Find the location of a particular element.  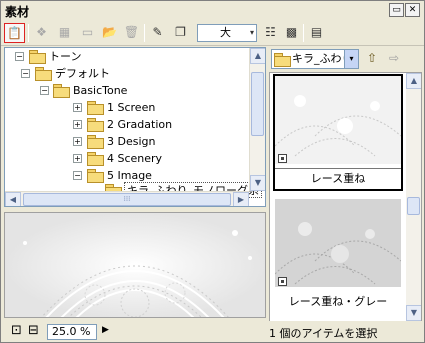

grid-button: ▦ is located at coordinates (64, 33).